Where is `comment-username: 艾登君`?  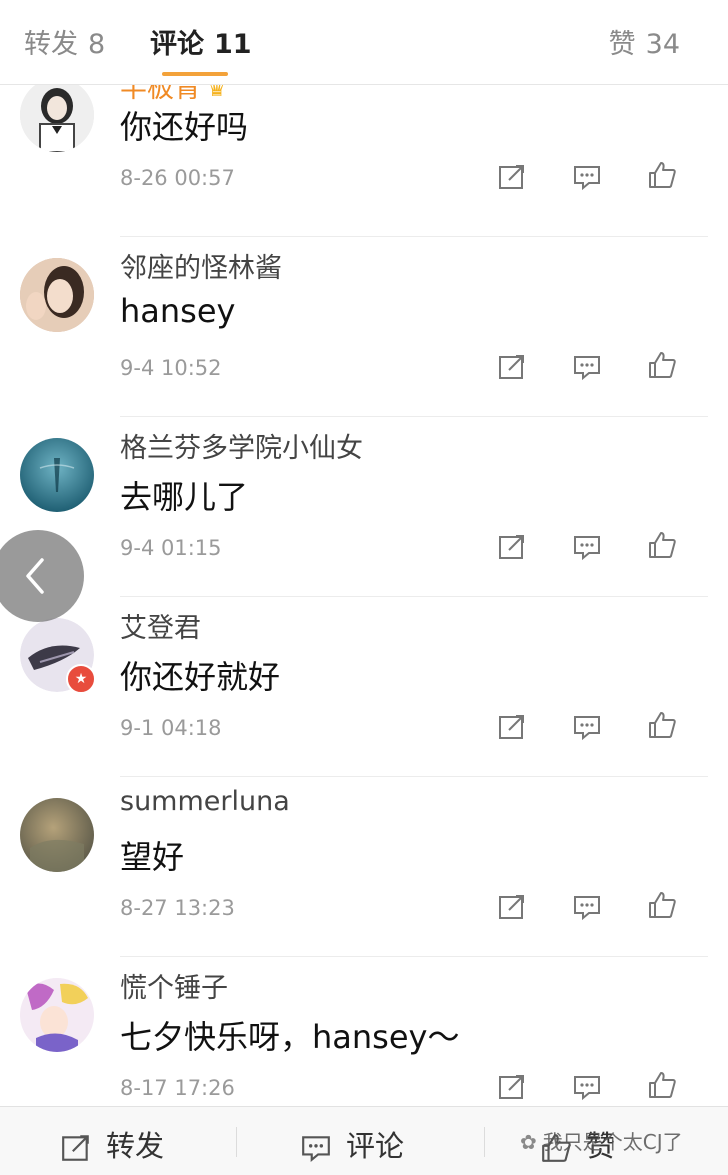 comment-username: 艾登君 is located at coordinates (160, 625).